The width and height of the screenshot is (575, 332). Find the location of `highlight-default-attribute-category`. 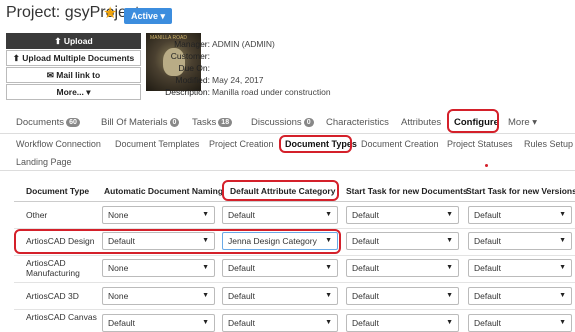

highlight-default-attribute-category is located at coordinates (280, 190).